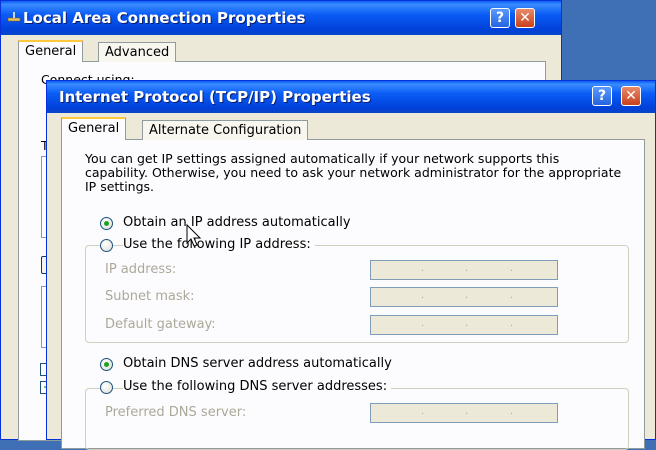  I want to click on mouse-pointer-icon, so click(194, 235).